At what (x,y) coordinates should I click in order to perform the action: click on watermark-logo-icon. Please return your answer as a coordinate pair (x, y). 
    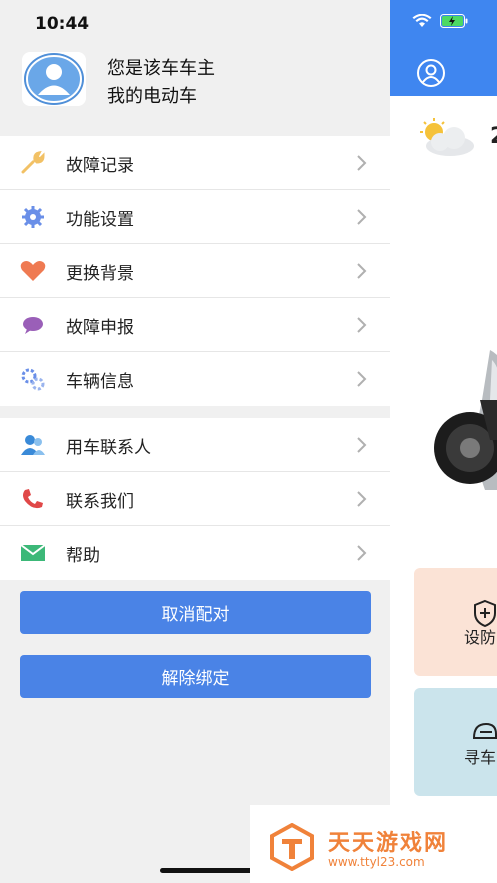
    Looking at the image, I should click on (292, 847).